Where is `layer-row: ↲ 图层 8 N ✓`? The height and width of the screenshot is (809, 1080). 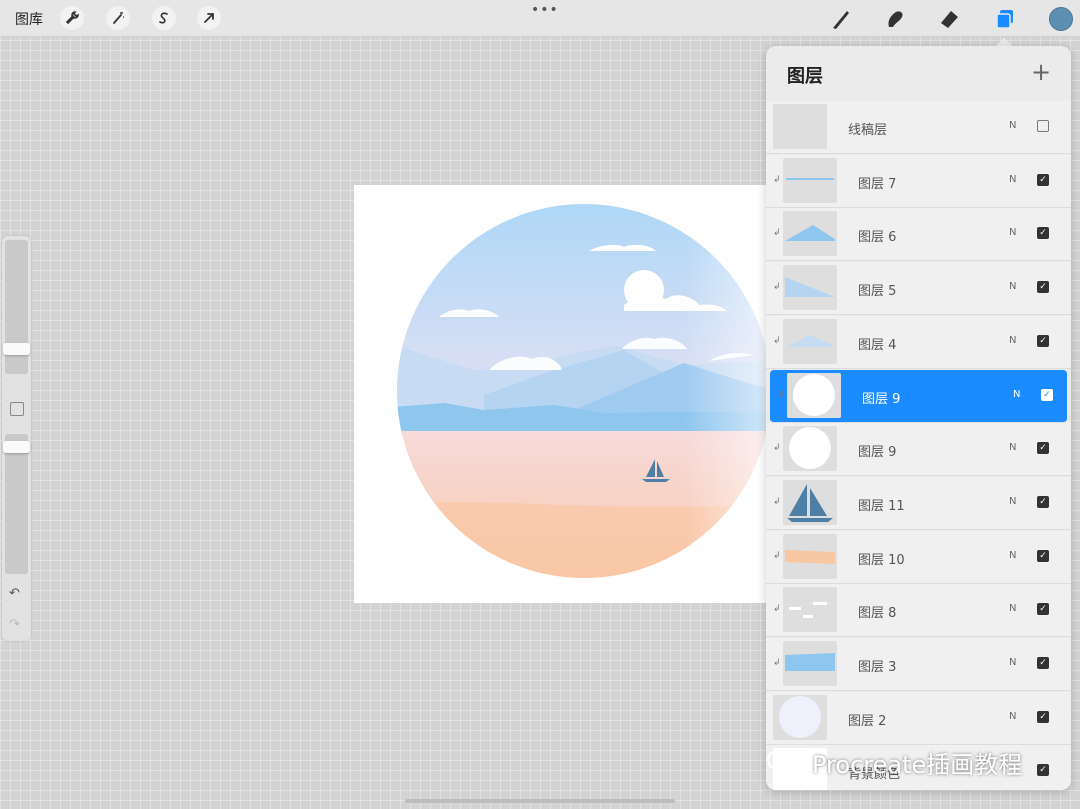 layer-row: ↲ 图层 8 N ✓ is located at coordinates (918, 611).